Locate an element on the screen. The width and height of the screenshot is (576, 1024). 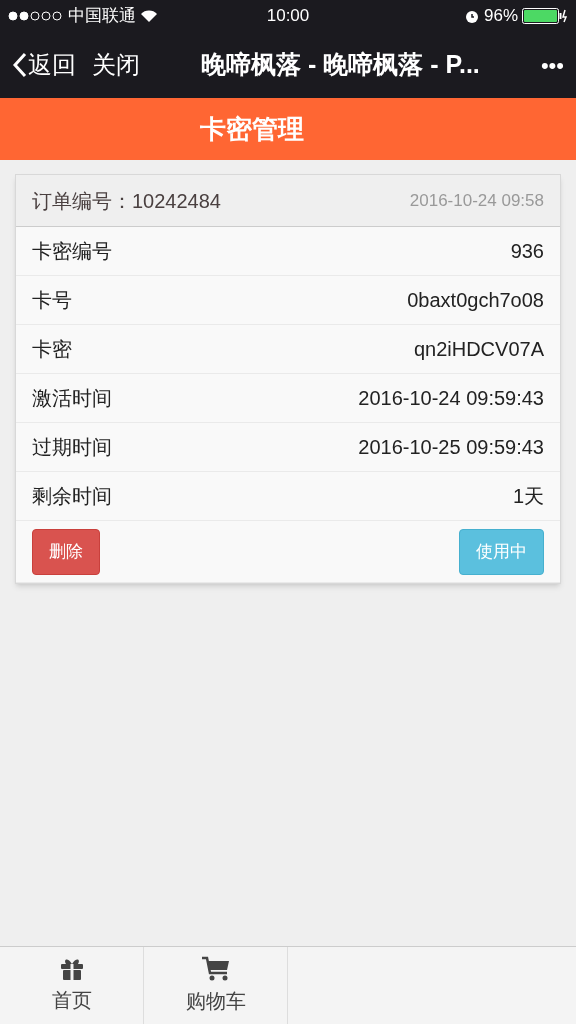
clock-time: 10:00 is located at coordinates (288, 16).